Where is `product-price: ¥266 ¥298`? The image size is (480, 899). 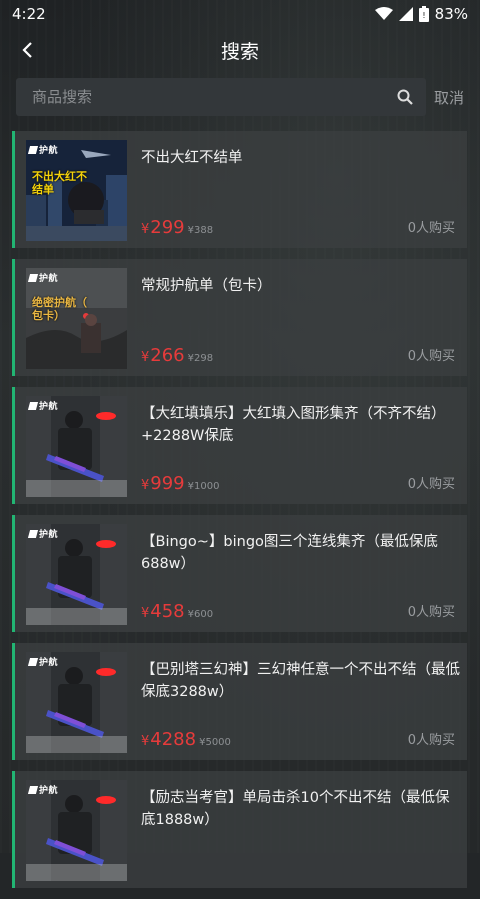
product-price: ¥266 ¥298 is located at coordinates (177, 355).